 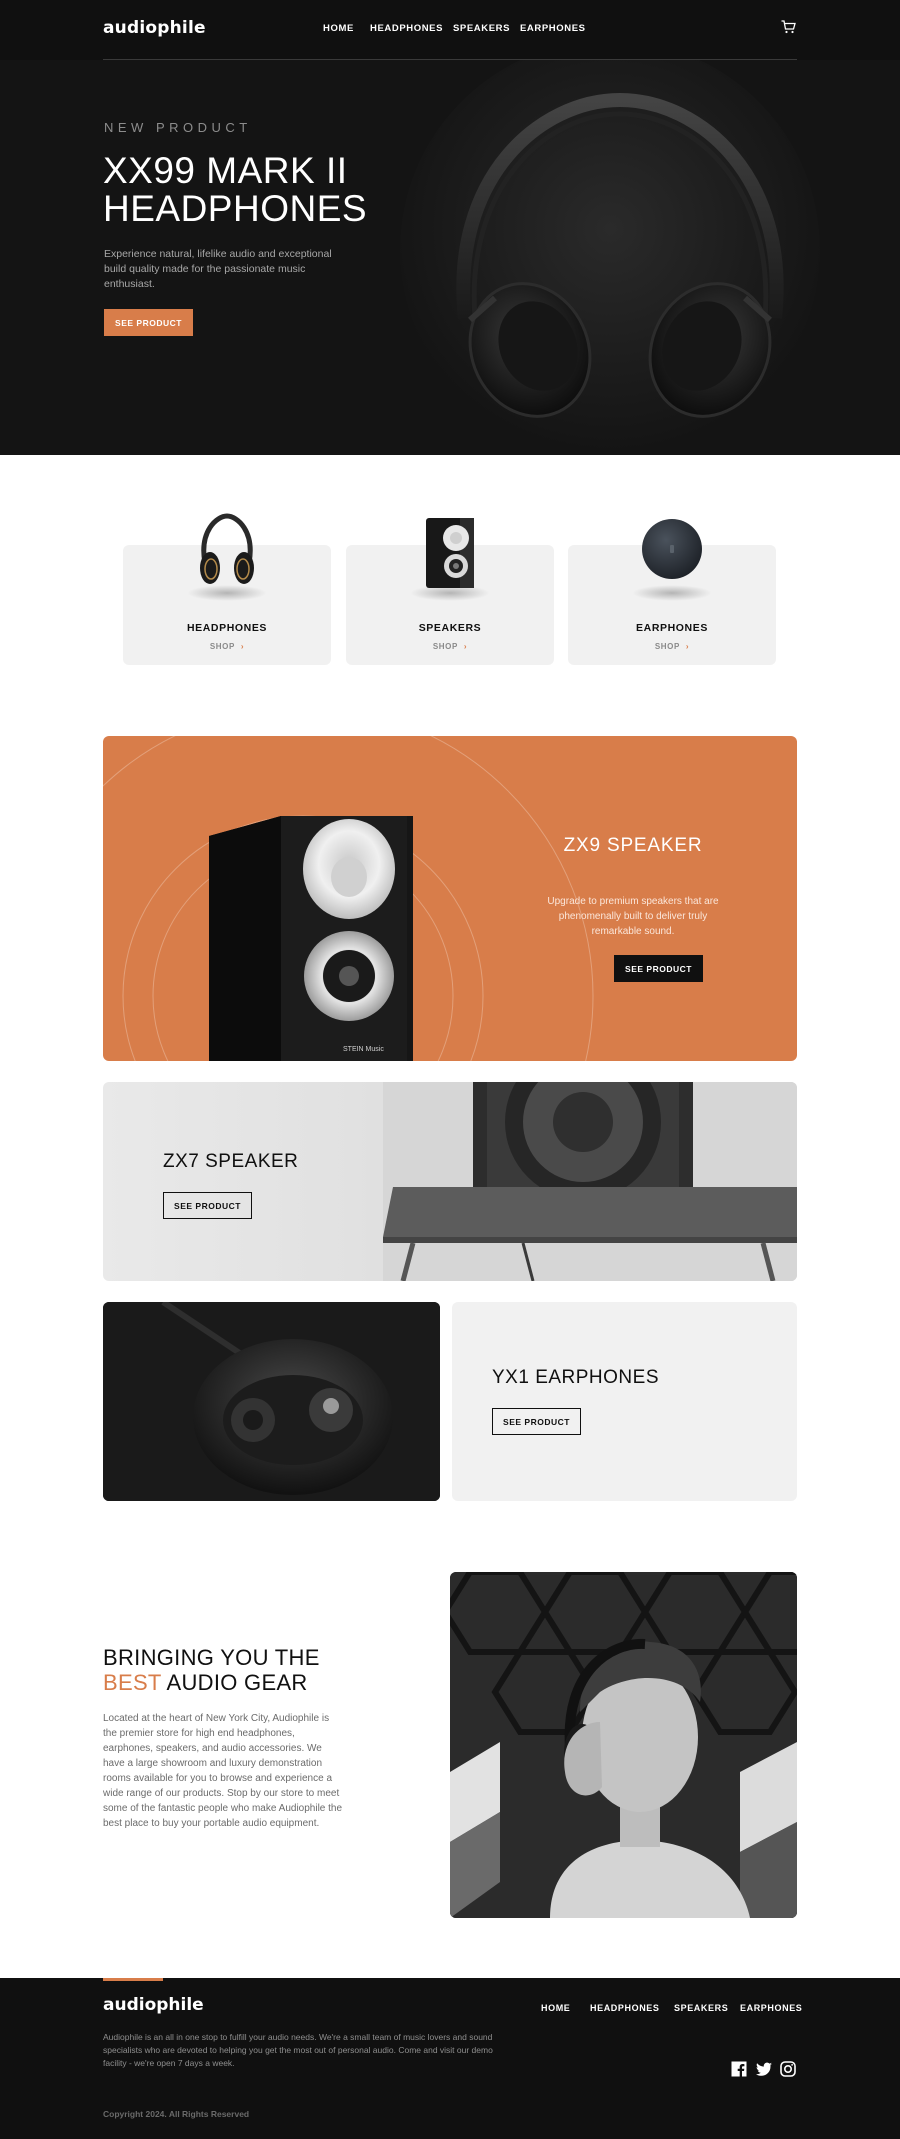 What do you see at coordinates (153, 2005) in the screenshot?
I see `footer-logo: audiophile` at bounding box center [153, 2005].